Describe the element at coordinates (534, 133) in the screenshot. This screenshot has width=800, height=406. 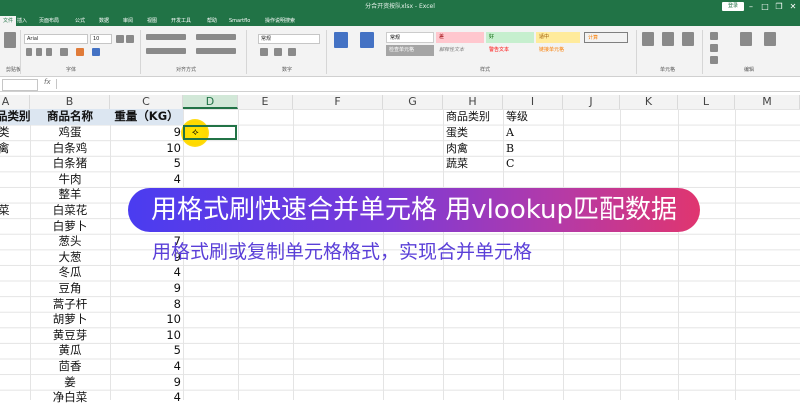
I see `lookup-cell-grade: A` at that location.